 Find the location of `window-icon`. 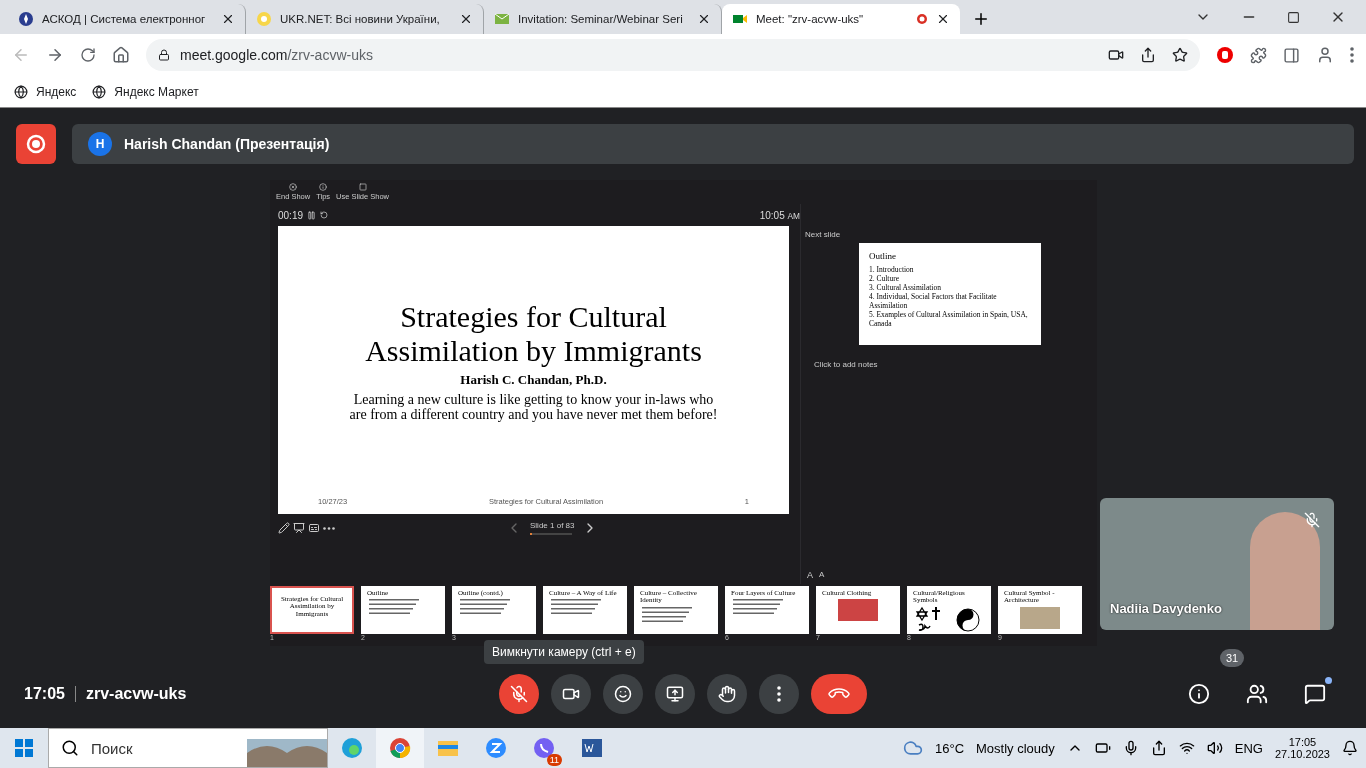

window-icon is located at coordinates (362, 187).